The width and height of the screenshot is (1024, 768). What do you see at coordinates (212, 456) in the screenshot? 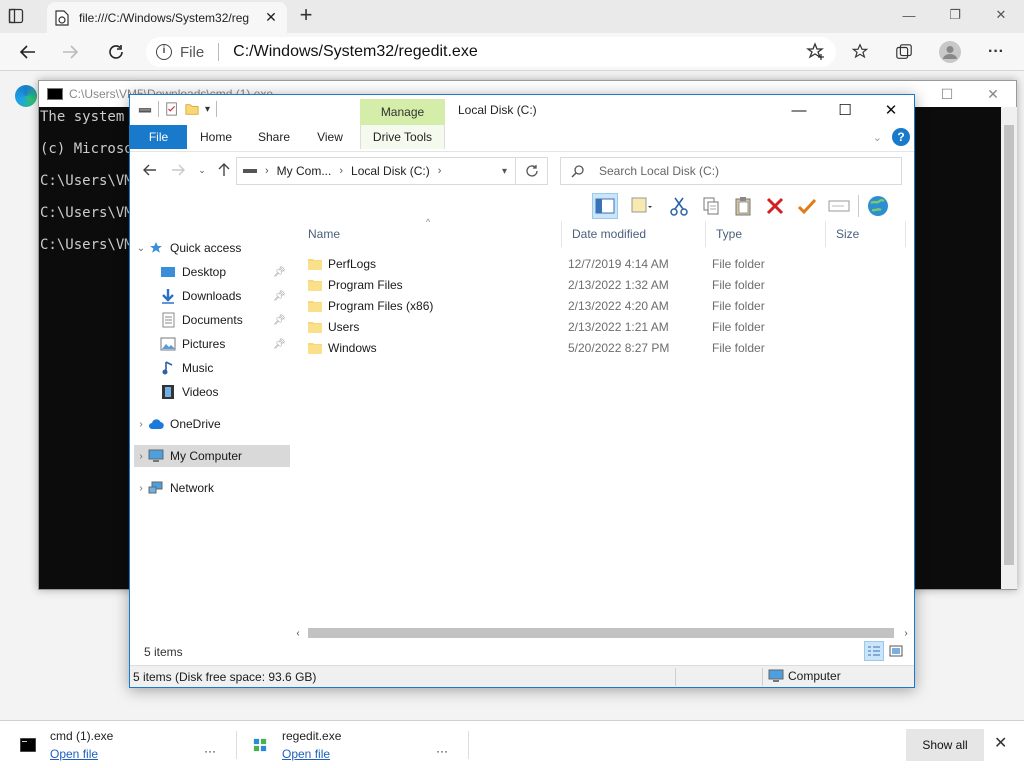
I see `sidebar-item-my-computer: › My Computer` at bounding box center [212, 456].